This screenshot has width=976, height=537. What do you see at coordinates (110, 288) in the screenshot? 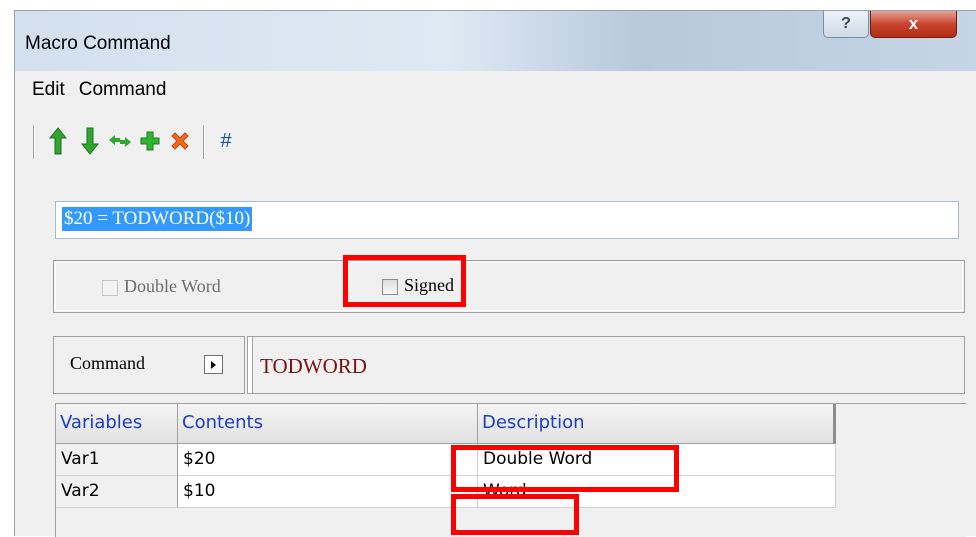
I see `double-word-checkbox` at bounding box center [110, 288].